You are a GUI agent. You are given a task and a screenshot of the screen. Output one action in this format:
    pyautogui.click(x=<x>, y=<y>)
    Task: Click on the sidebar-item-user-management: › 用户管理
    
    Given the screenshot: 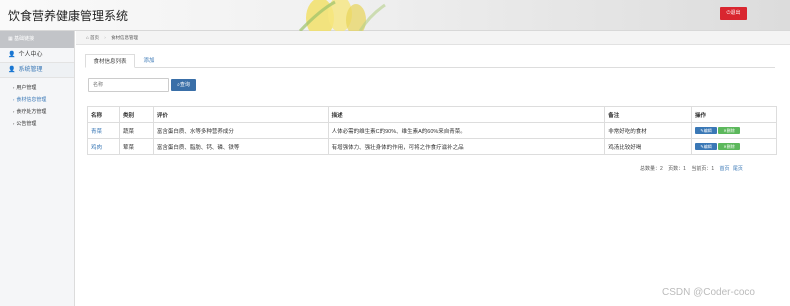 What is the action you would take?
    pyautogui.click(x=37, y=88)
    